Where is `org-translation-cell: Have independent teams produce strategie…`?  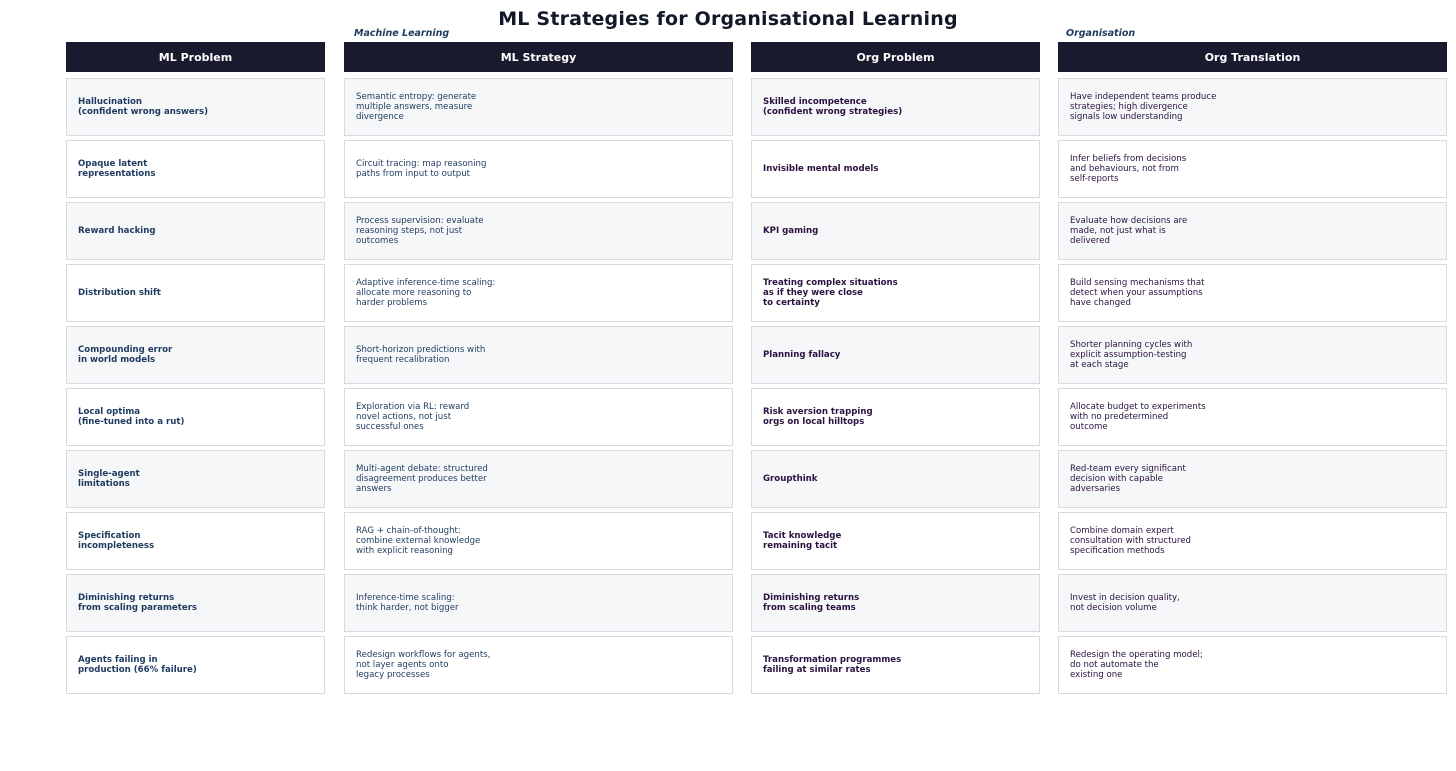 org-translation-cell: Have independent teams produce strategie… is located at coordinates (1252, 107).